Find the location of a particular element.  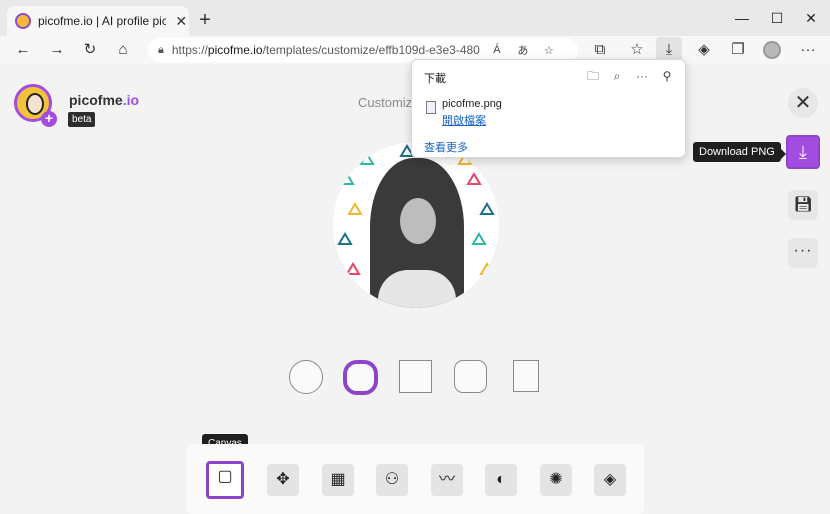

tab-title: picofme.io | AI profile picture ma is located at coordinates (102, 21).